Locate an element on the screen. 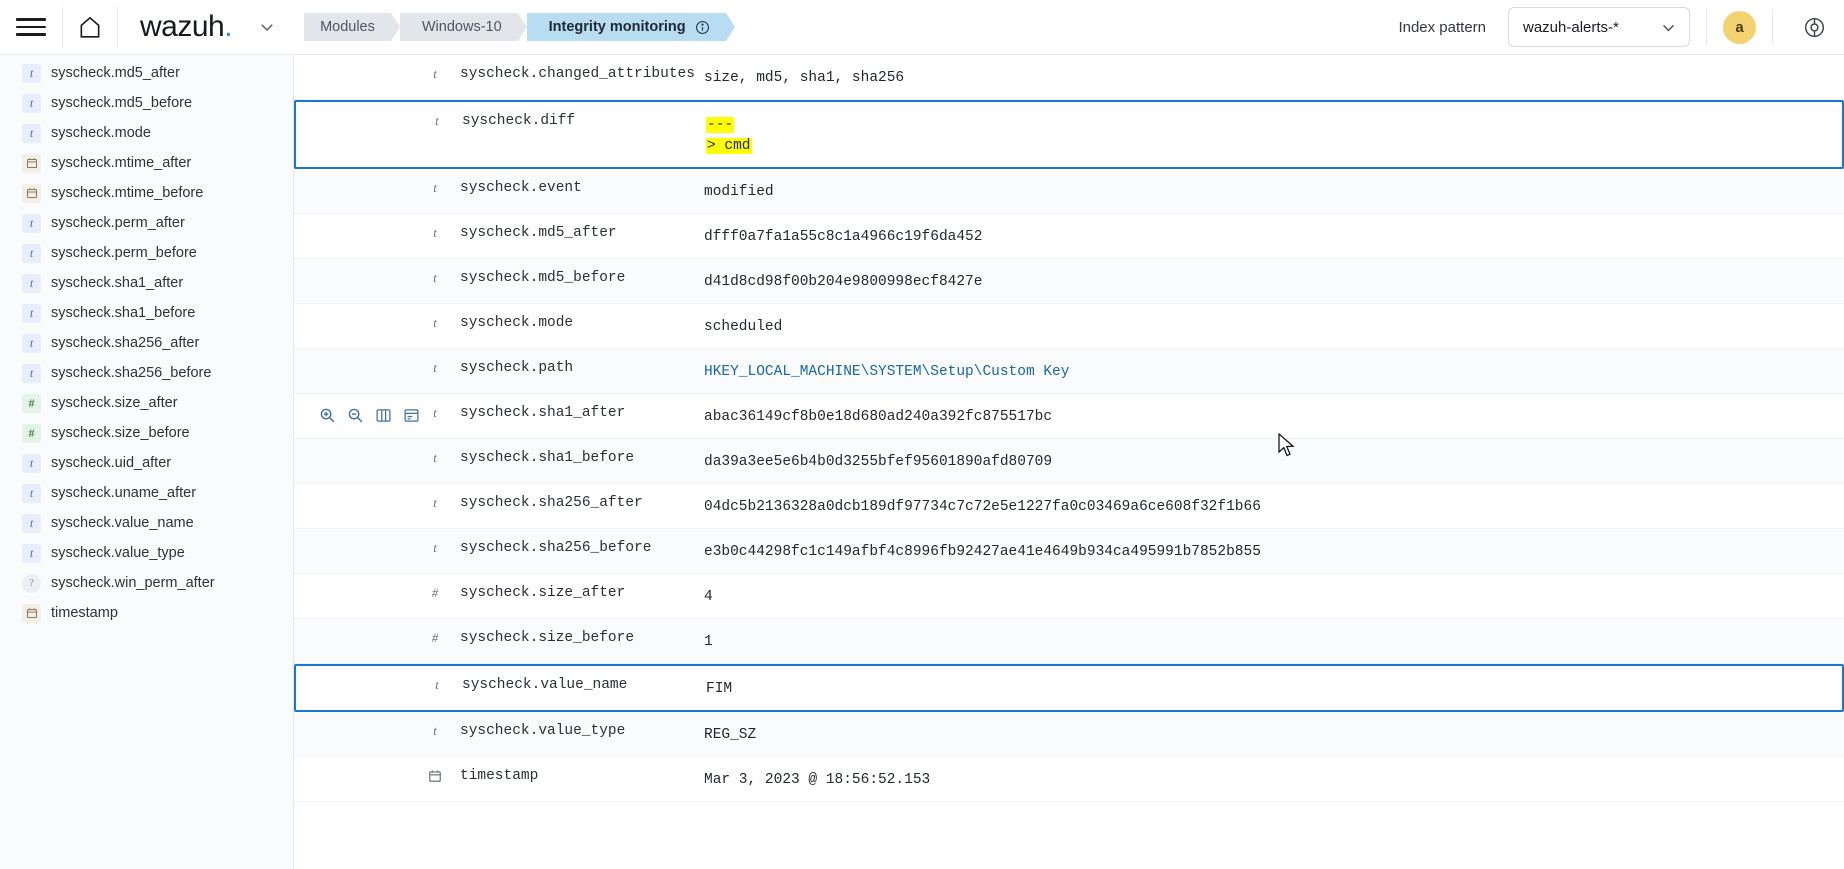 This screenshot has height=869, width=1844. field-list-item: t syscheck.sha1_after is located at coordinates (146, 283).